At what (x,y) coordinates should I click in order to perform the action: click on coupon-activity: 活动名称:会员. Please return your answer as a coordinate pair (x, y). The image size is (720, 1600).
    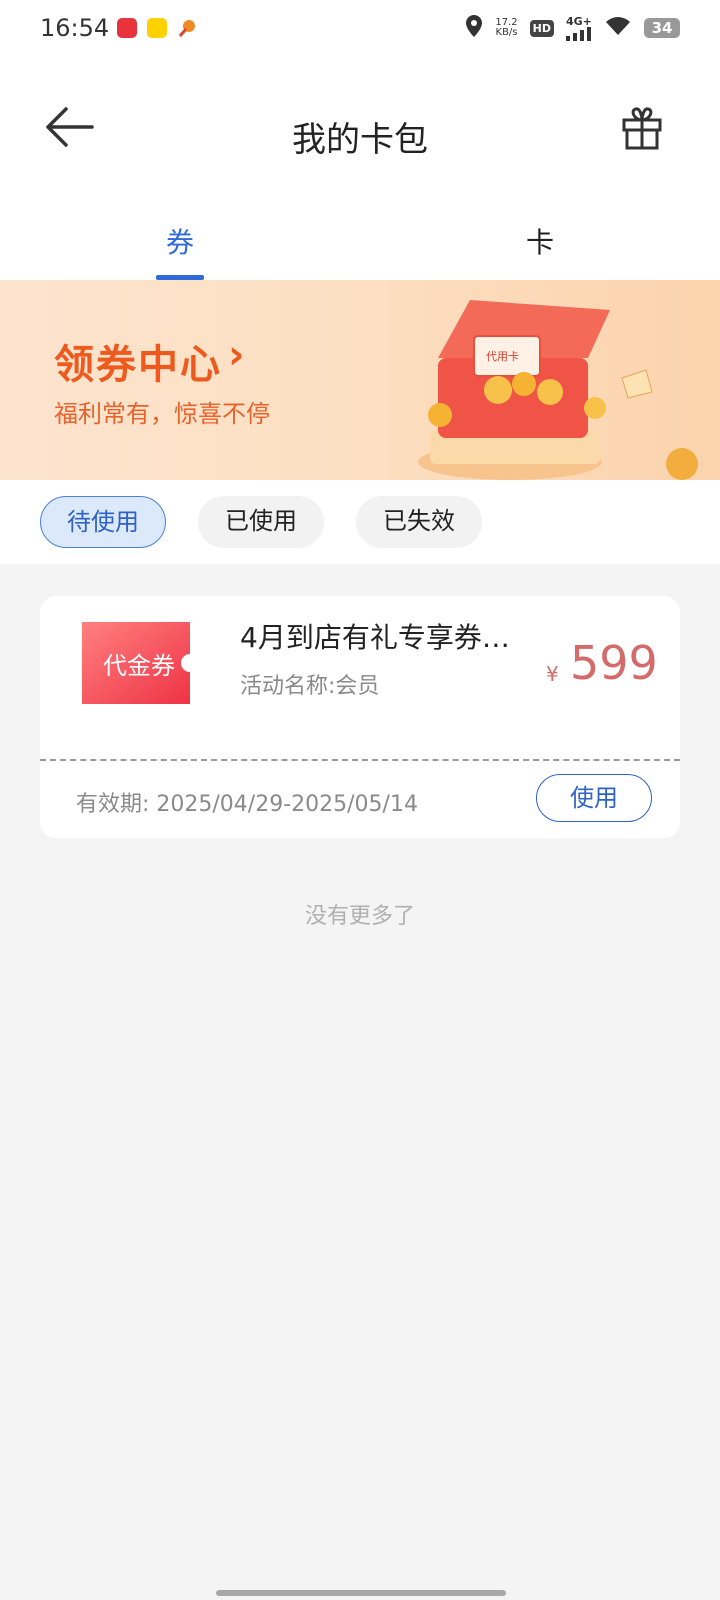
    Looking at the image, I should click on (310, 686).